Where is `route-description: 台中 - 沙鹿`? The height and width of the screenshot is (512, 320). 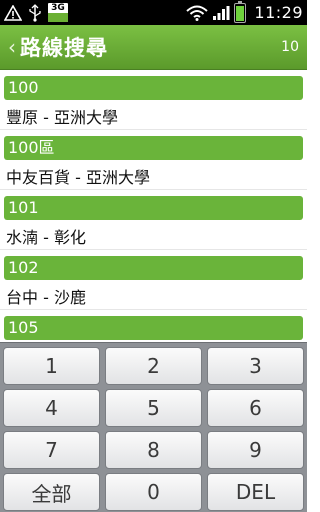 route-description: 台中 - 沙鹿 is located at coordinates (46, 297).